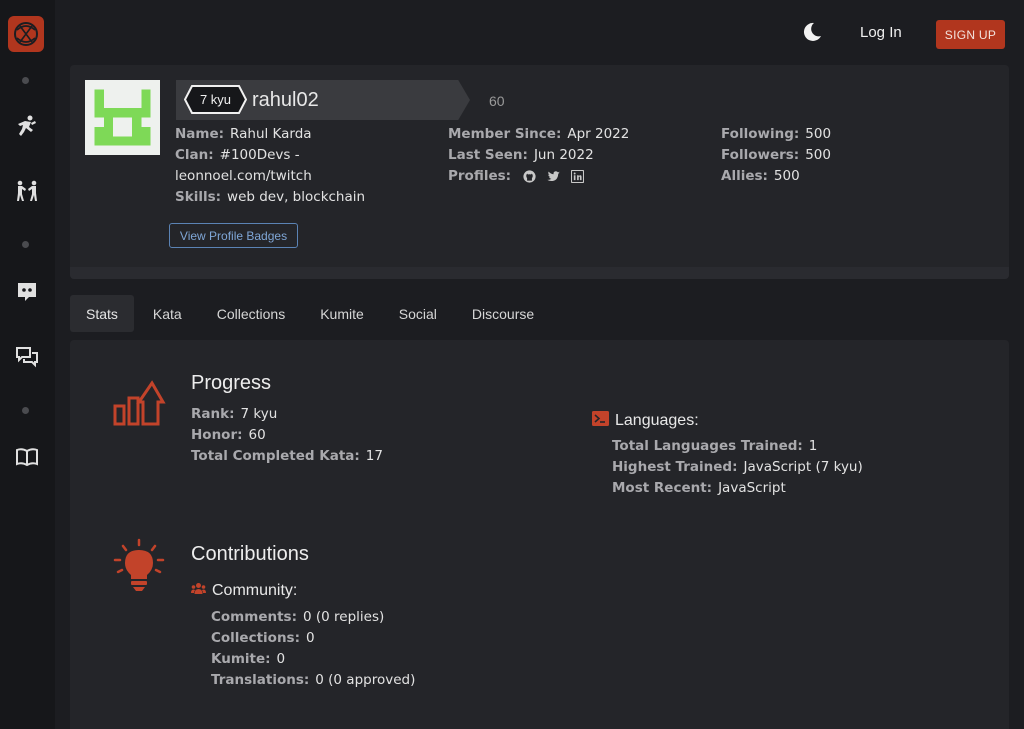  Describe the element at coordinates (231, 383) in the screenshot. I see `progress-title: Progress` at that location.